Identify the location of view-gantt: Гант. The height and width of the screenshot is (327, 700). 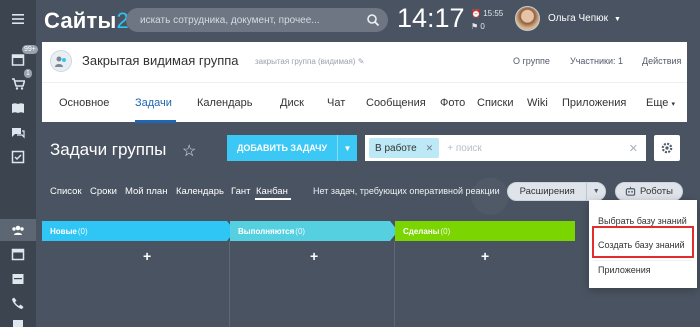
(241, 191).